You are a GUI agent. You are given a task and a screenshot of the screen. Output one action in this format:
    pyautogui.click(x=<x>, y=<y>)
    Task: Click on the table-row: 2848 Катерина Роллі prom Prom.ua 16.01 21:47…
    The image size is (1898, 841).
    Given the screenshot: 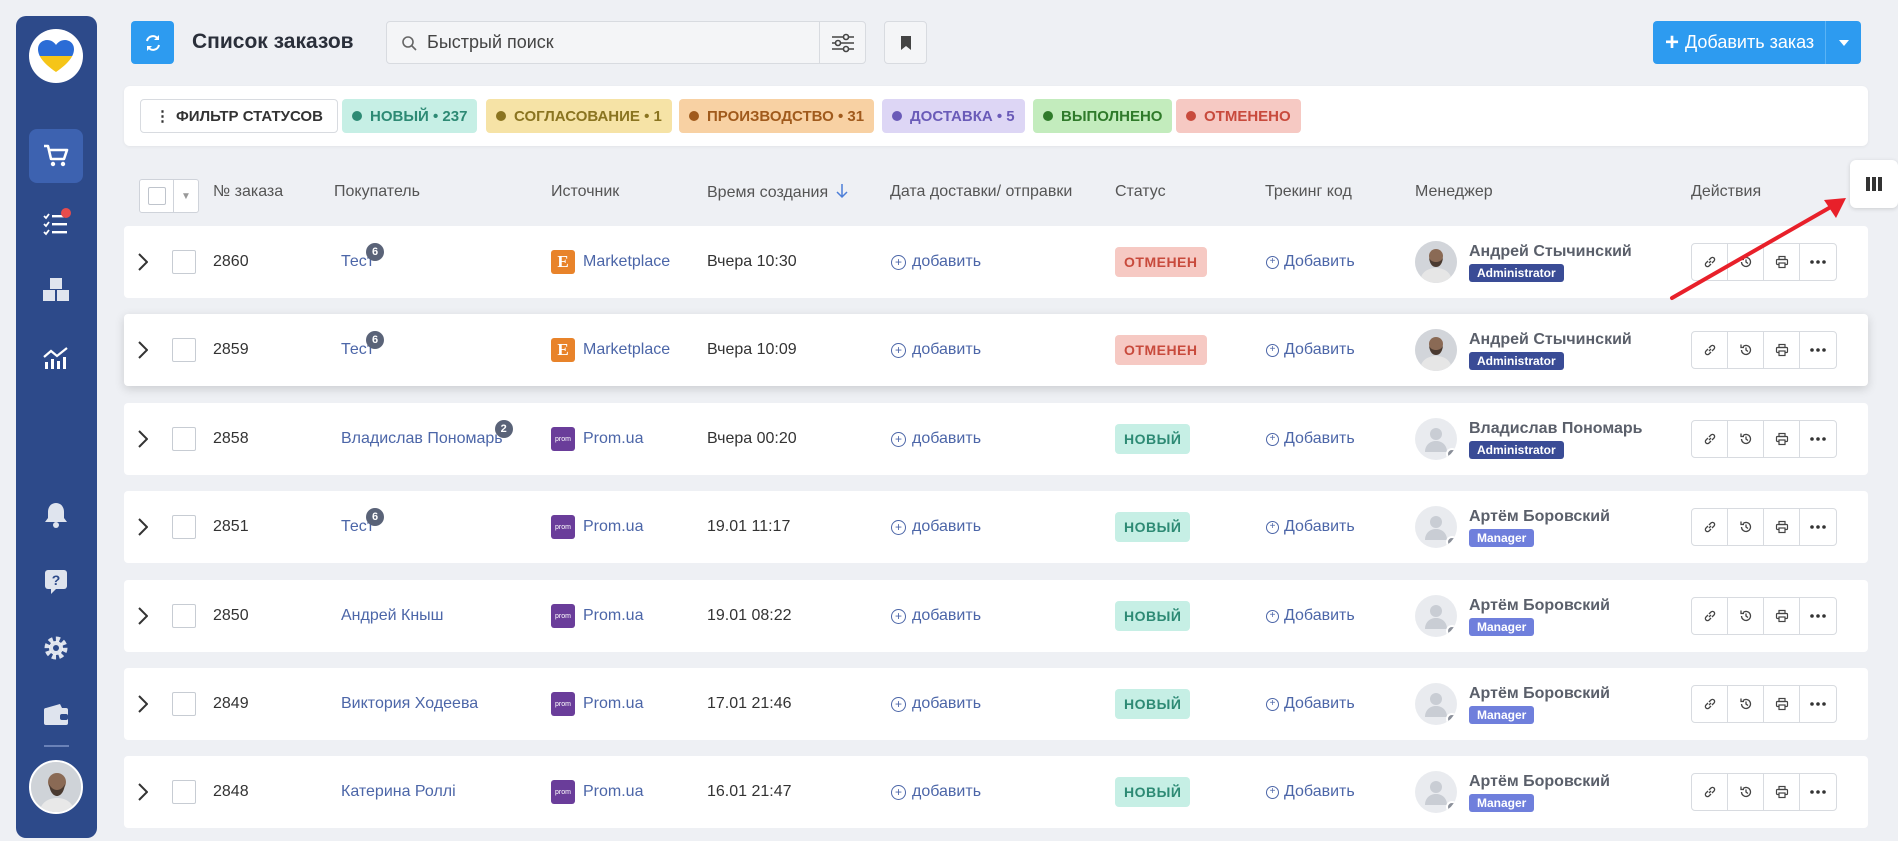 What is the action you would take?
    pyautogui.click(x=996, y=792)
    